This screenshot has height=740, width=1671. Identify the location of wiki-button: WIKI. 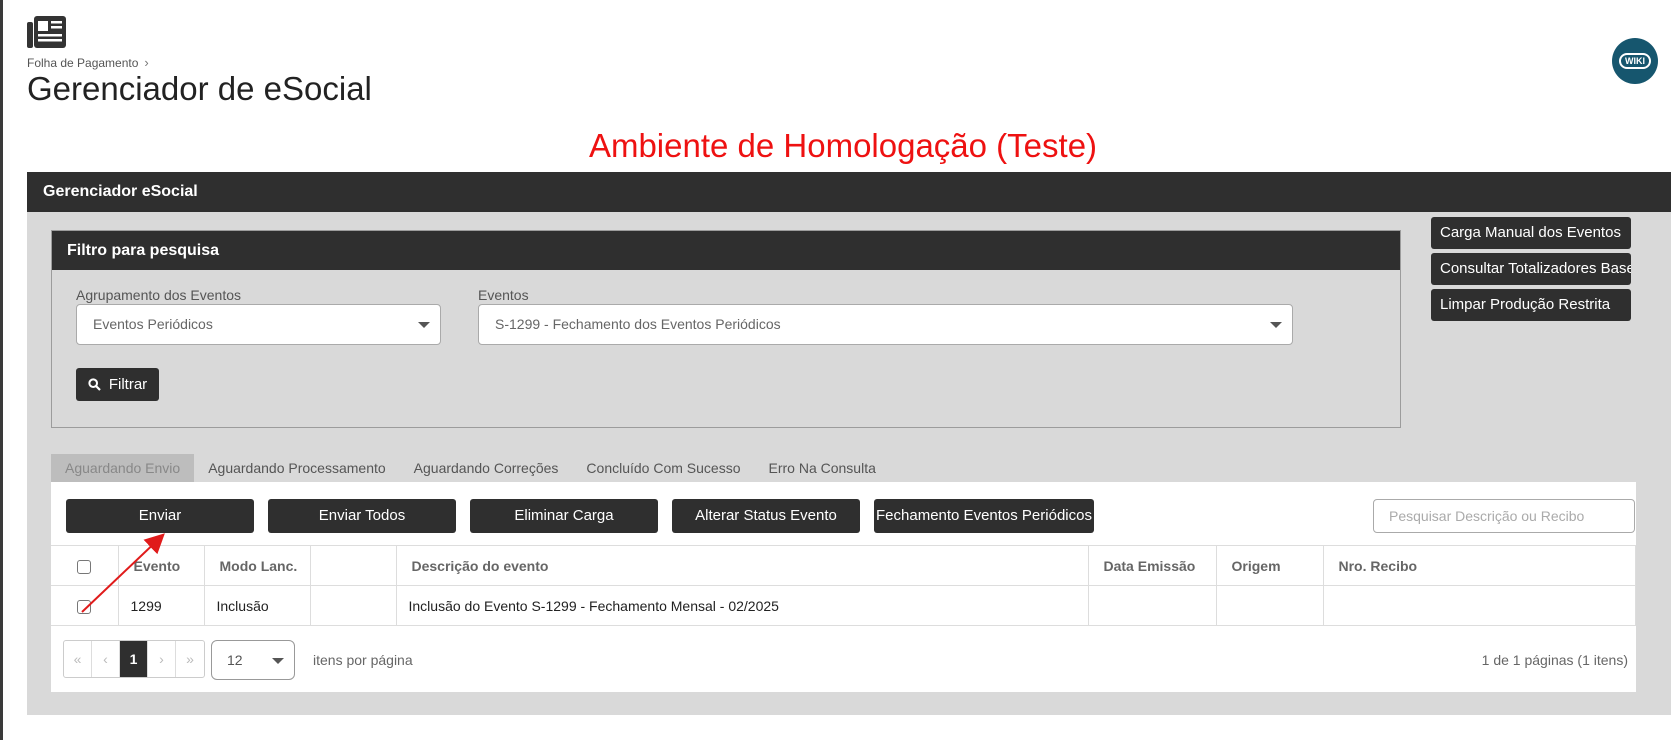
(1635, 61).